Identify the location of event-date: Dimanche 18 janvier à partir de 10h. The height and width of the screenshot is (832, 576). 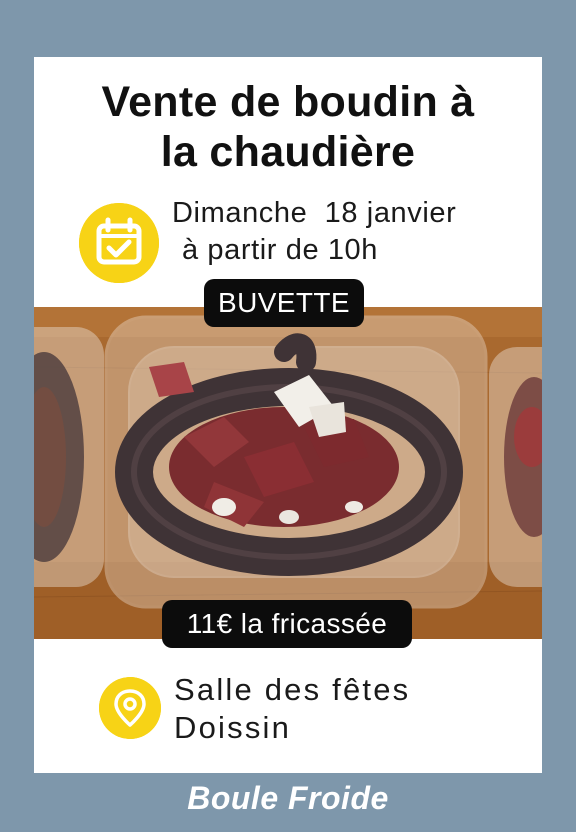
(314, 232).